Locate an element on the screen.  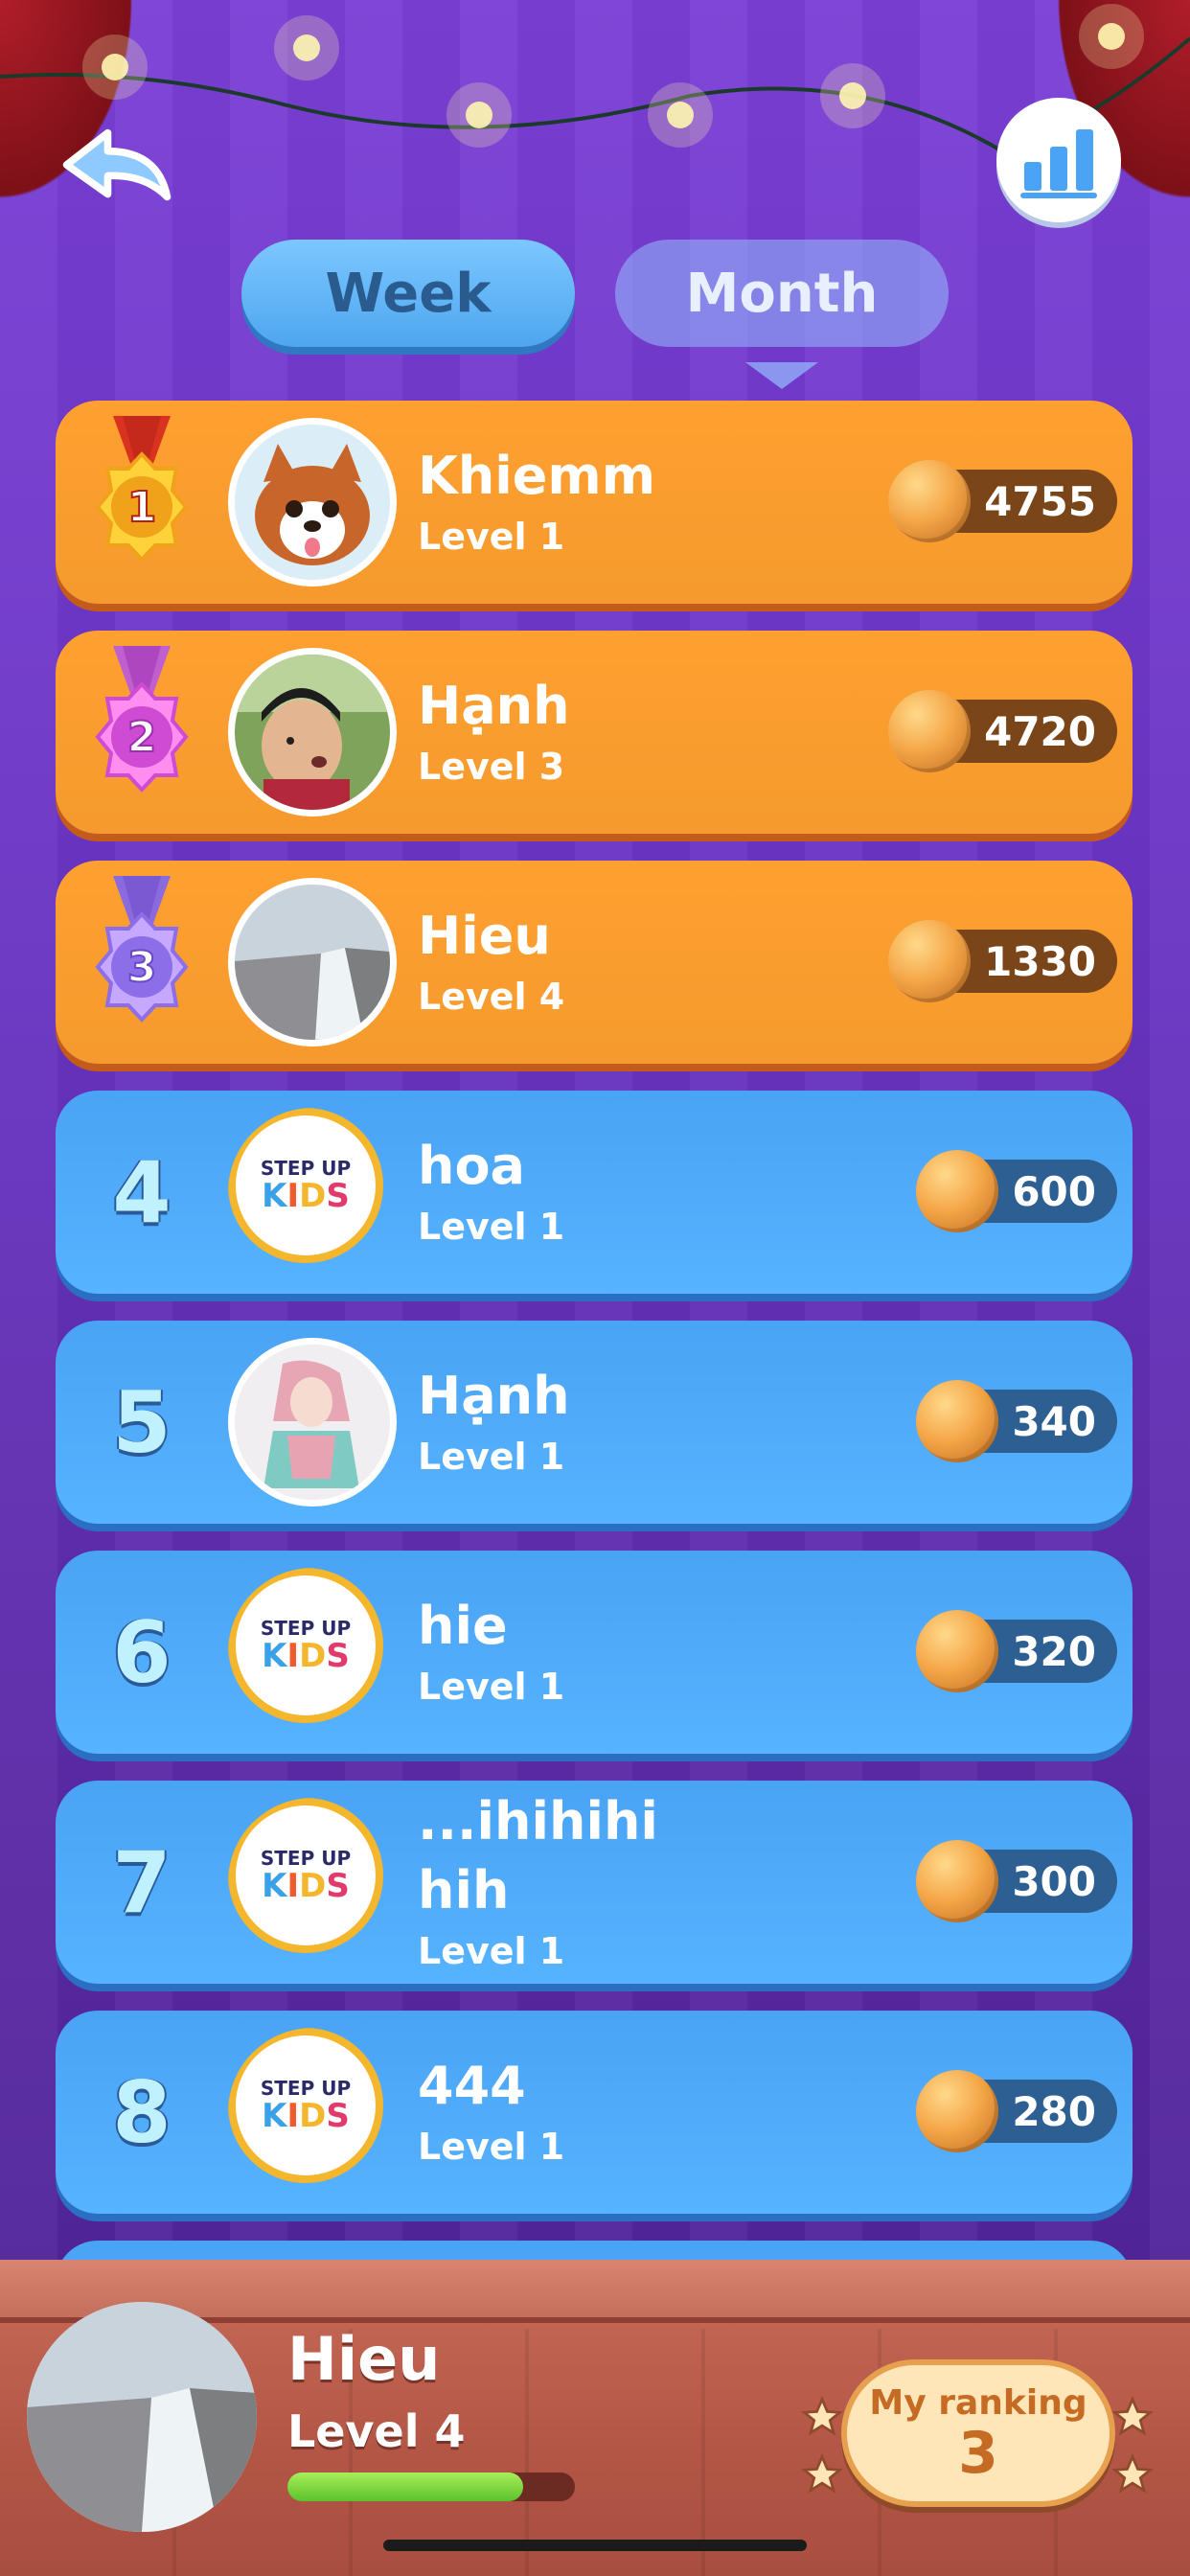
rank-cell: 2 is located at coordinates (142, 732).